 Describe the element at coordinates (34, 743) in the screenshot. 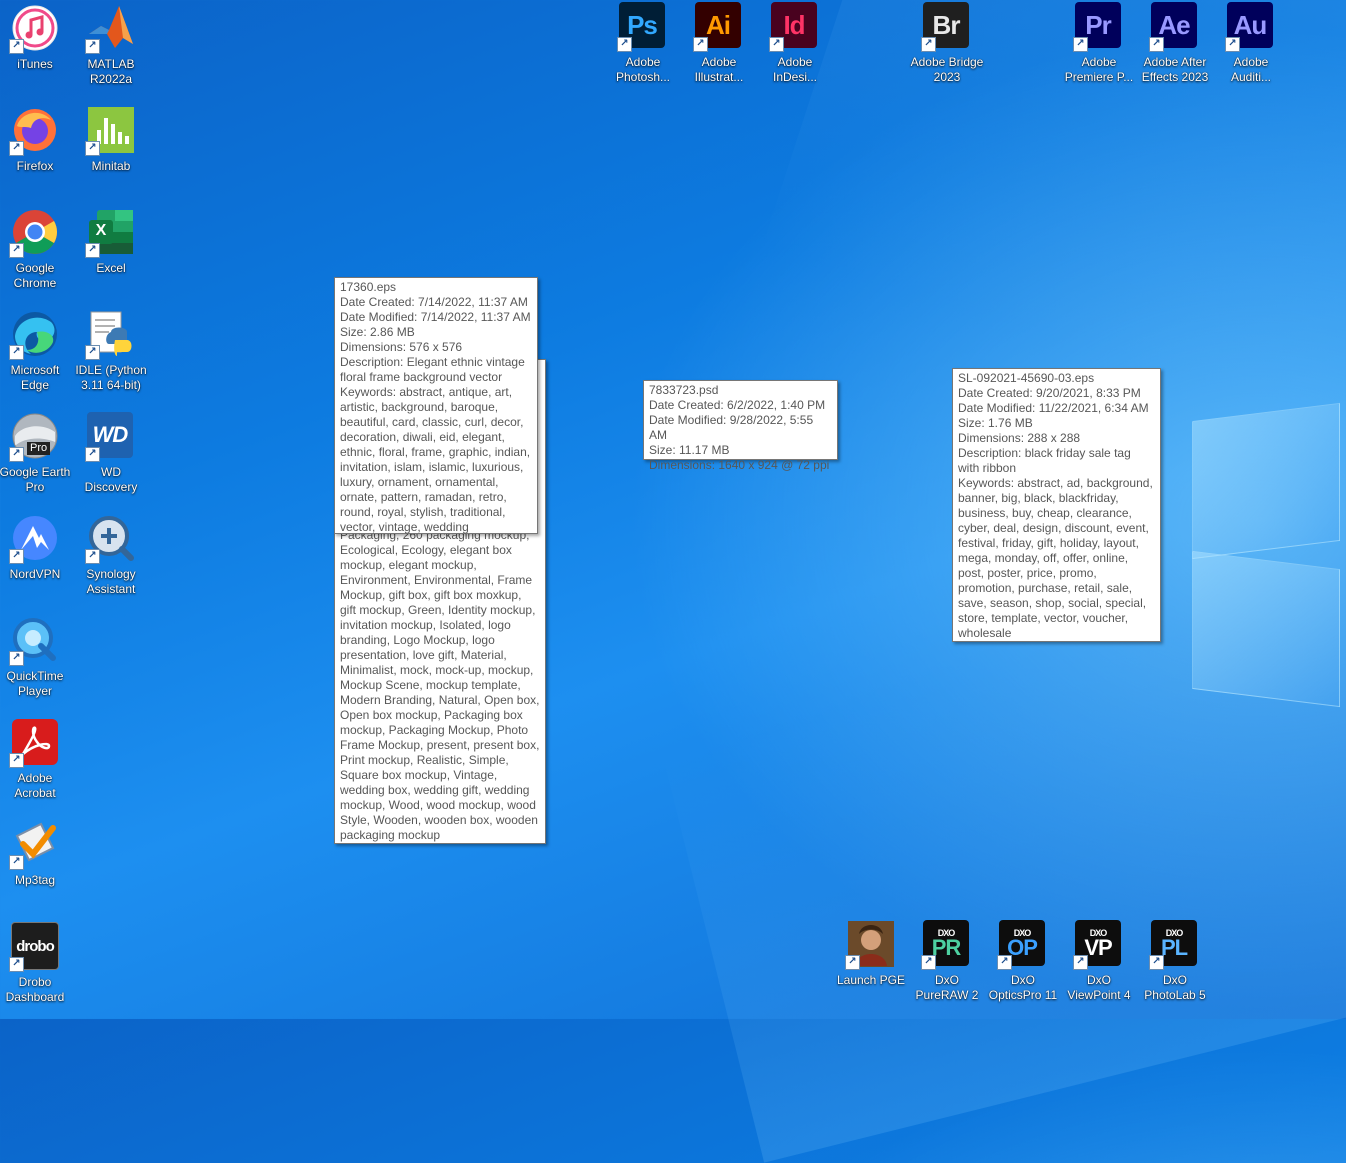

I see `acrobat-icon: ↗` at that location.